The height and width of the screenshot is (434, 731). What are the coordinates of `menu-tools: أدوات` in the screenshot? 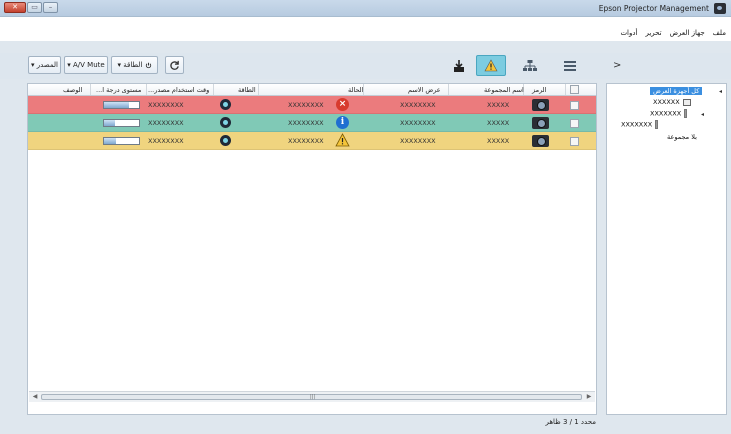 It's located at (628, 33).